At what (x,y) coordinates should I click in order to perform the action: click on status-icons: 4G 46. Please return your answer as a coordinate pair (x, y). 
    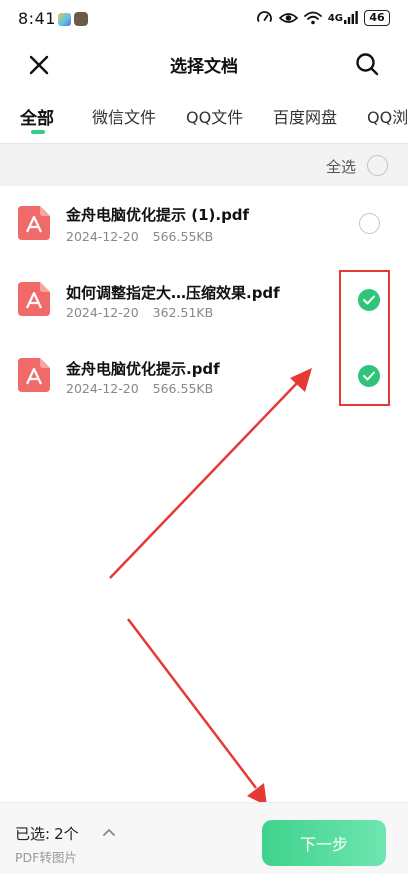
    Looking at the image, I should click on (323, 17).